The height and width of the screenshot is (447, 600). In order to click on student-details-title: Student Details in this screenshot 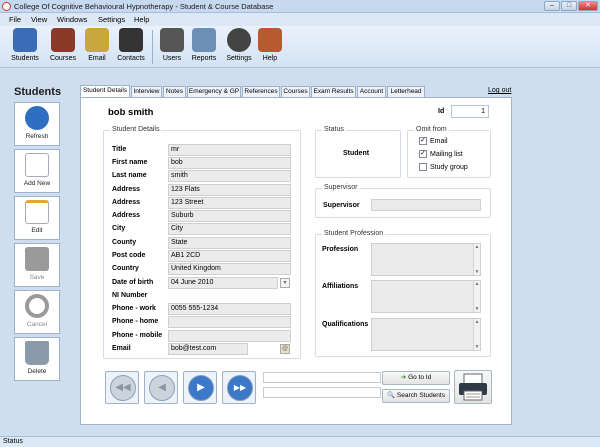, I will do `click(136, 129)`.